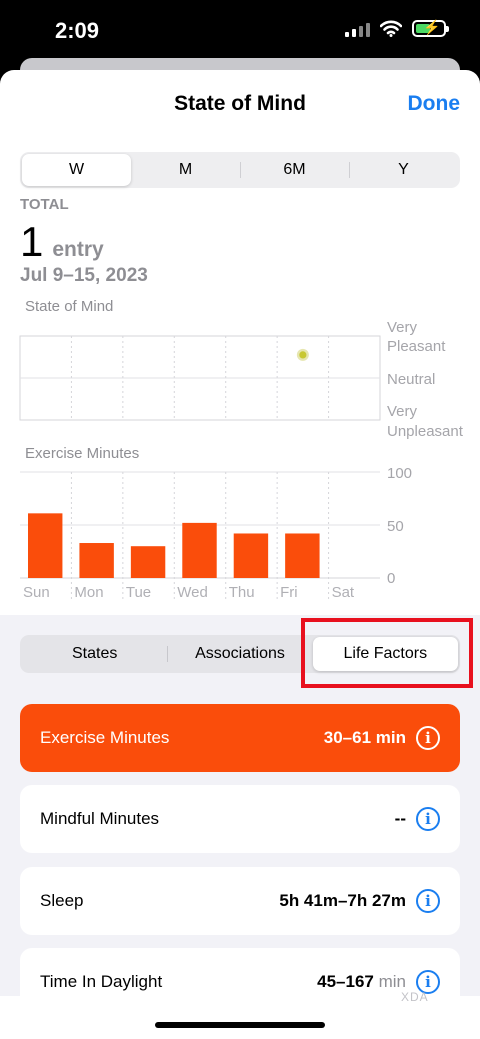 The image size is (480, 1039). I want to click on factor-value-range: 45–167, so click(345, 981).